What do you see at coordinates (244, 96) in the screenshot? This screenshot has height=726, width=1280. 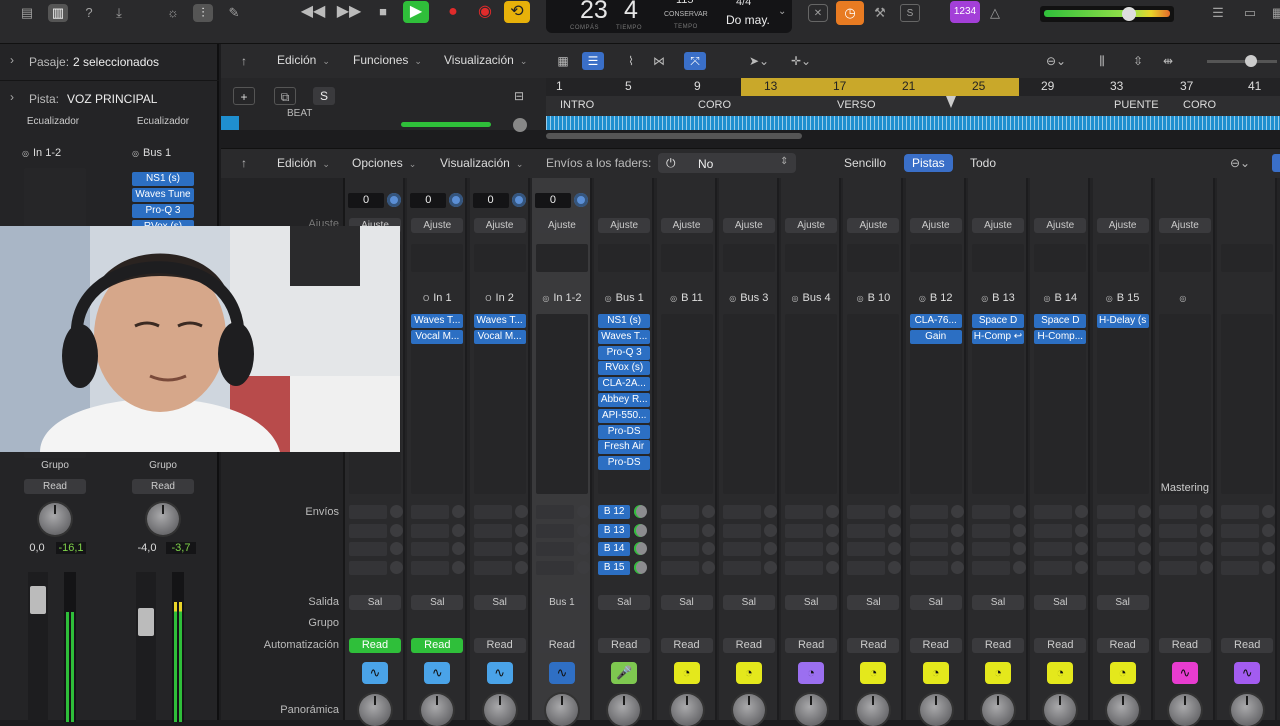 I see `add-track-button: +` at bounding box center [244, 96].